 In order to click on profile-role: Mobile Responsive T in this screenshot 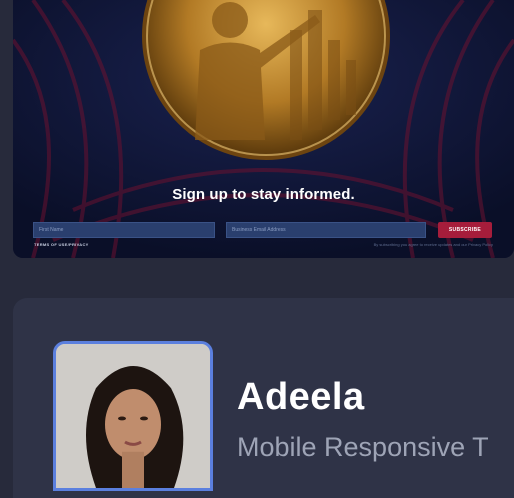, I will do `click(363, 447)`.